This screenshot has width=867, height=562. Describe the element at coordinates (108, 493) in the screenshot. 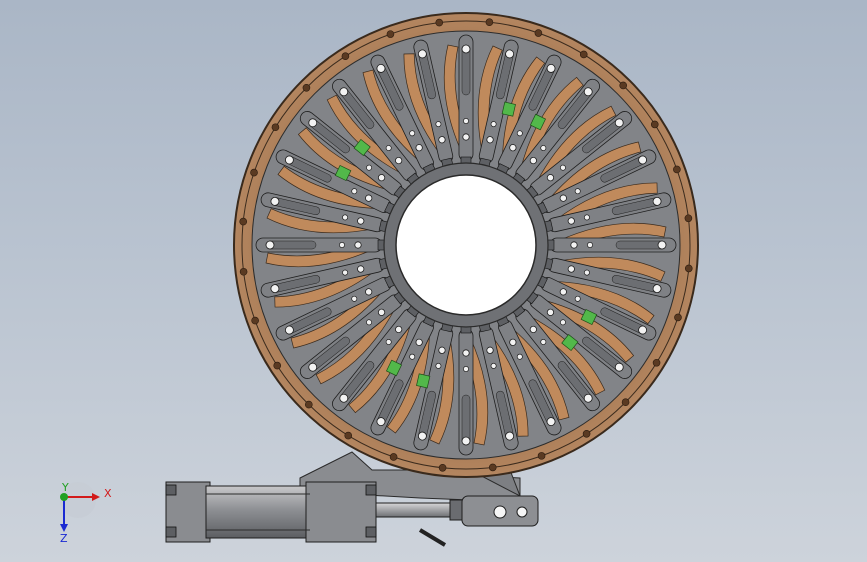

I see `x-axis-label: X` at that location.